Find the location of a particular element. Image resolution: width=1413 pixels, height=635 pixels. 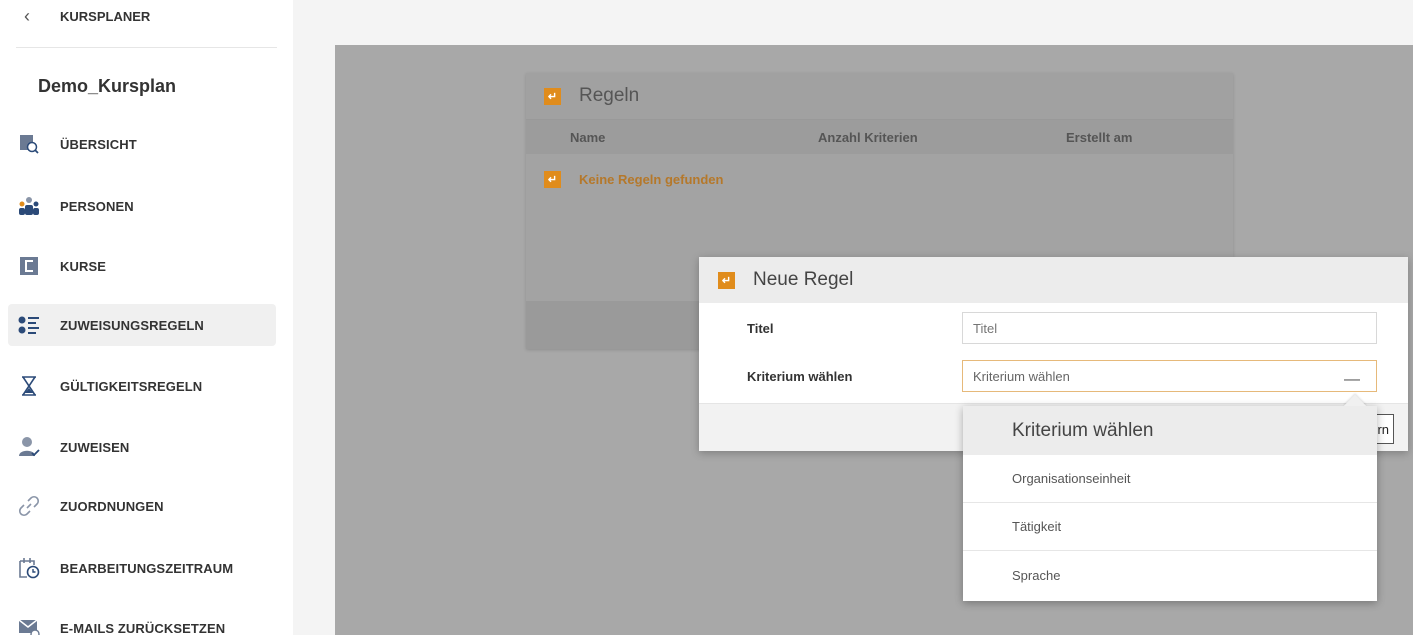

title-row: Titel is located at coordinates (1053, 329).